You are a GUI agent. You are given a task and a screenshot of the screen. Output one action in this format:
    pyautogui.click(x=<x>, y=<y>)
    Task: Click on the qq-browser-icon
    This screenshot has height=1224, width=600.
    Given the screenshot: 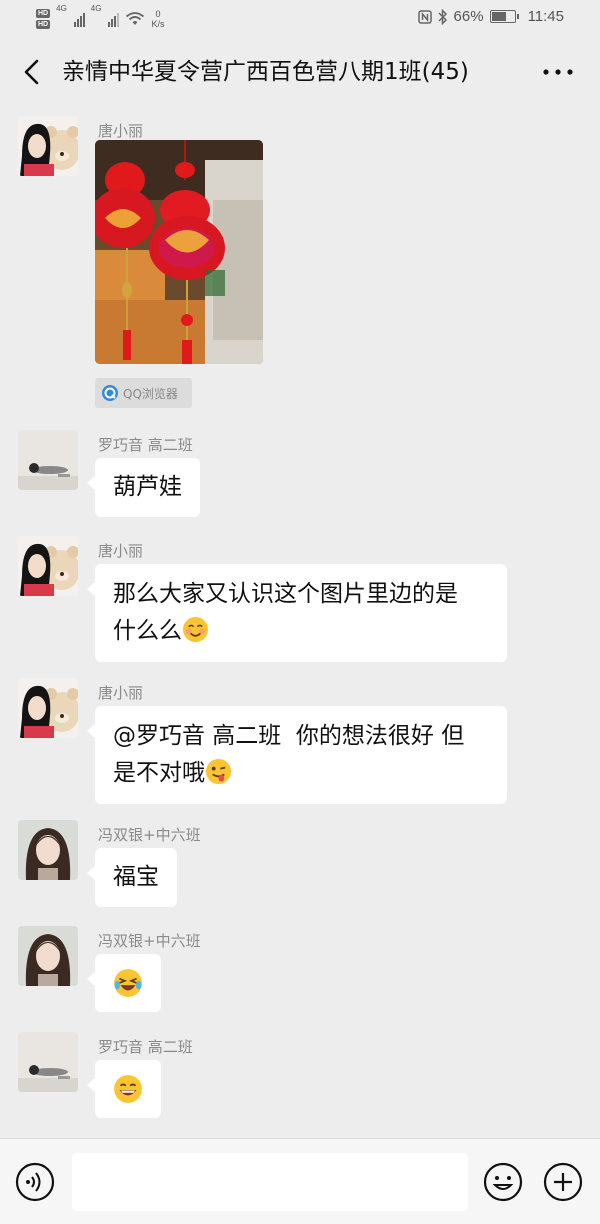 What is the action you would take?
    pyautogui.click(x=110, y=393)
    